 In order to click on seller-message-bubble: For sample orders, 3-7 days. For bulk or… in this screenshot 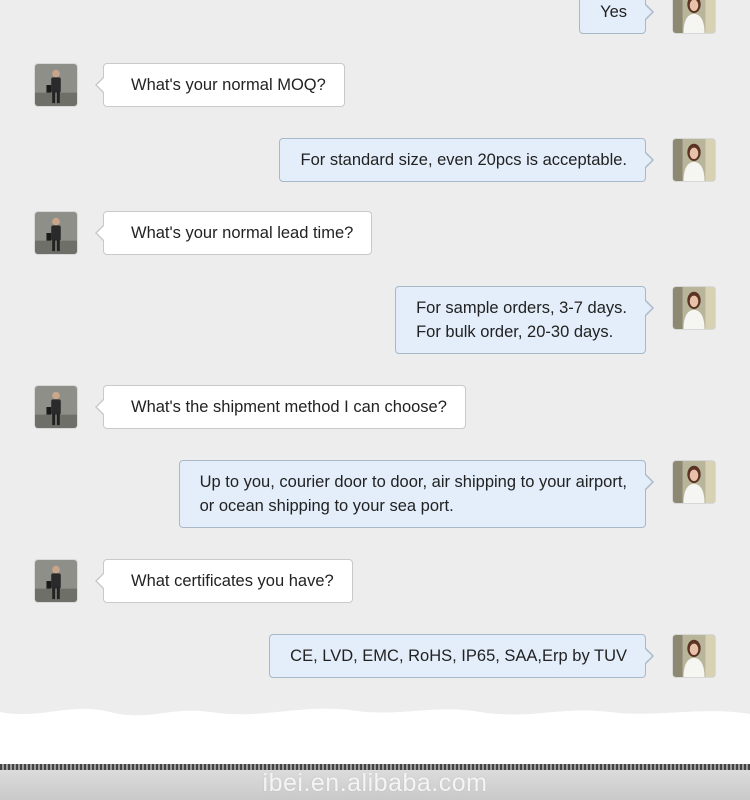, I will do `click(524, 320)`.